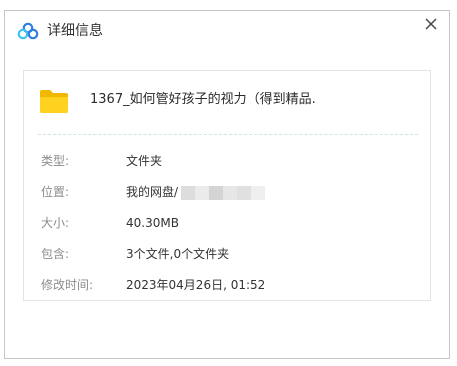 The height and width of the screenshot is (366, 457). I want to click on type-label: 类型:, so click(55, 161).